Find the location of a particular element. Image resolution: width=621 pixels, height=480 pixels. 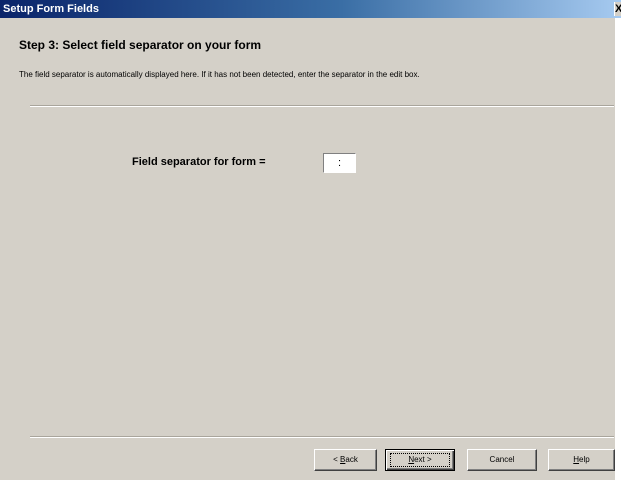

help-button-label: Help is located at coordinates (581, 459).